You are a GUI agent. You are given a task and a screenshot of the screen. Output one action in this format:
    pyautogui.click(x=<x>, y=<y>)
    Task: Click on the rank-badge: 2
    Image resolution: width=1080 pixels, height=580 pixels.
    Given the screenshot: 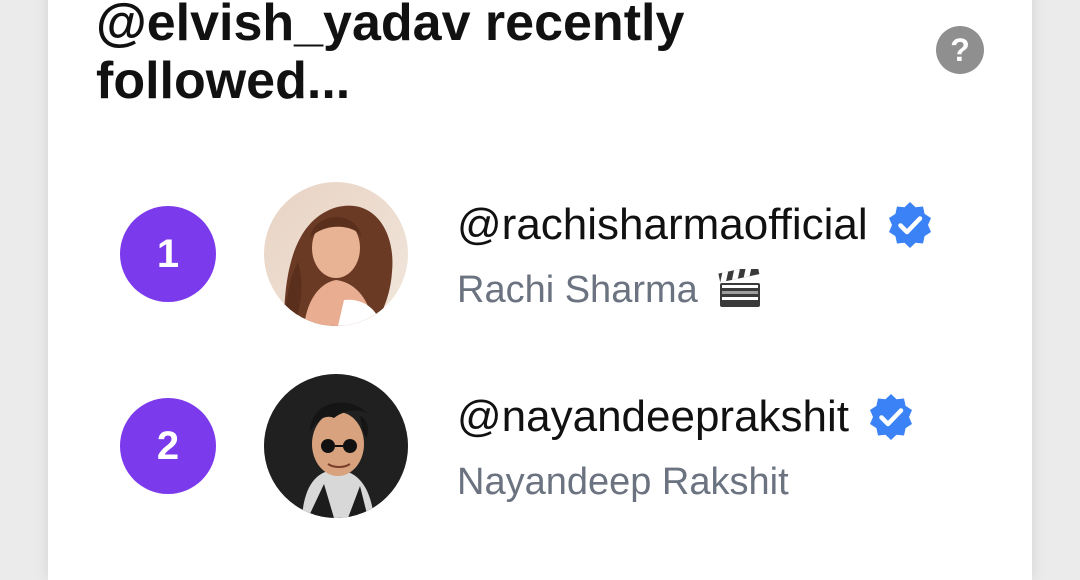 What is the action you would take?
    pyautogui.click(x=168, y=446)
    